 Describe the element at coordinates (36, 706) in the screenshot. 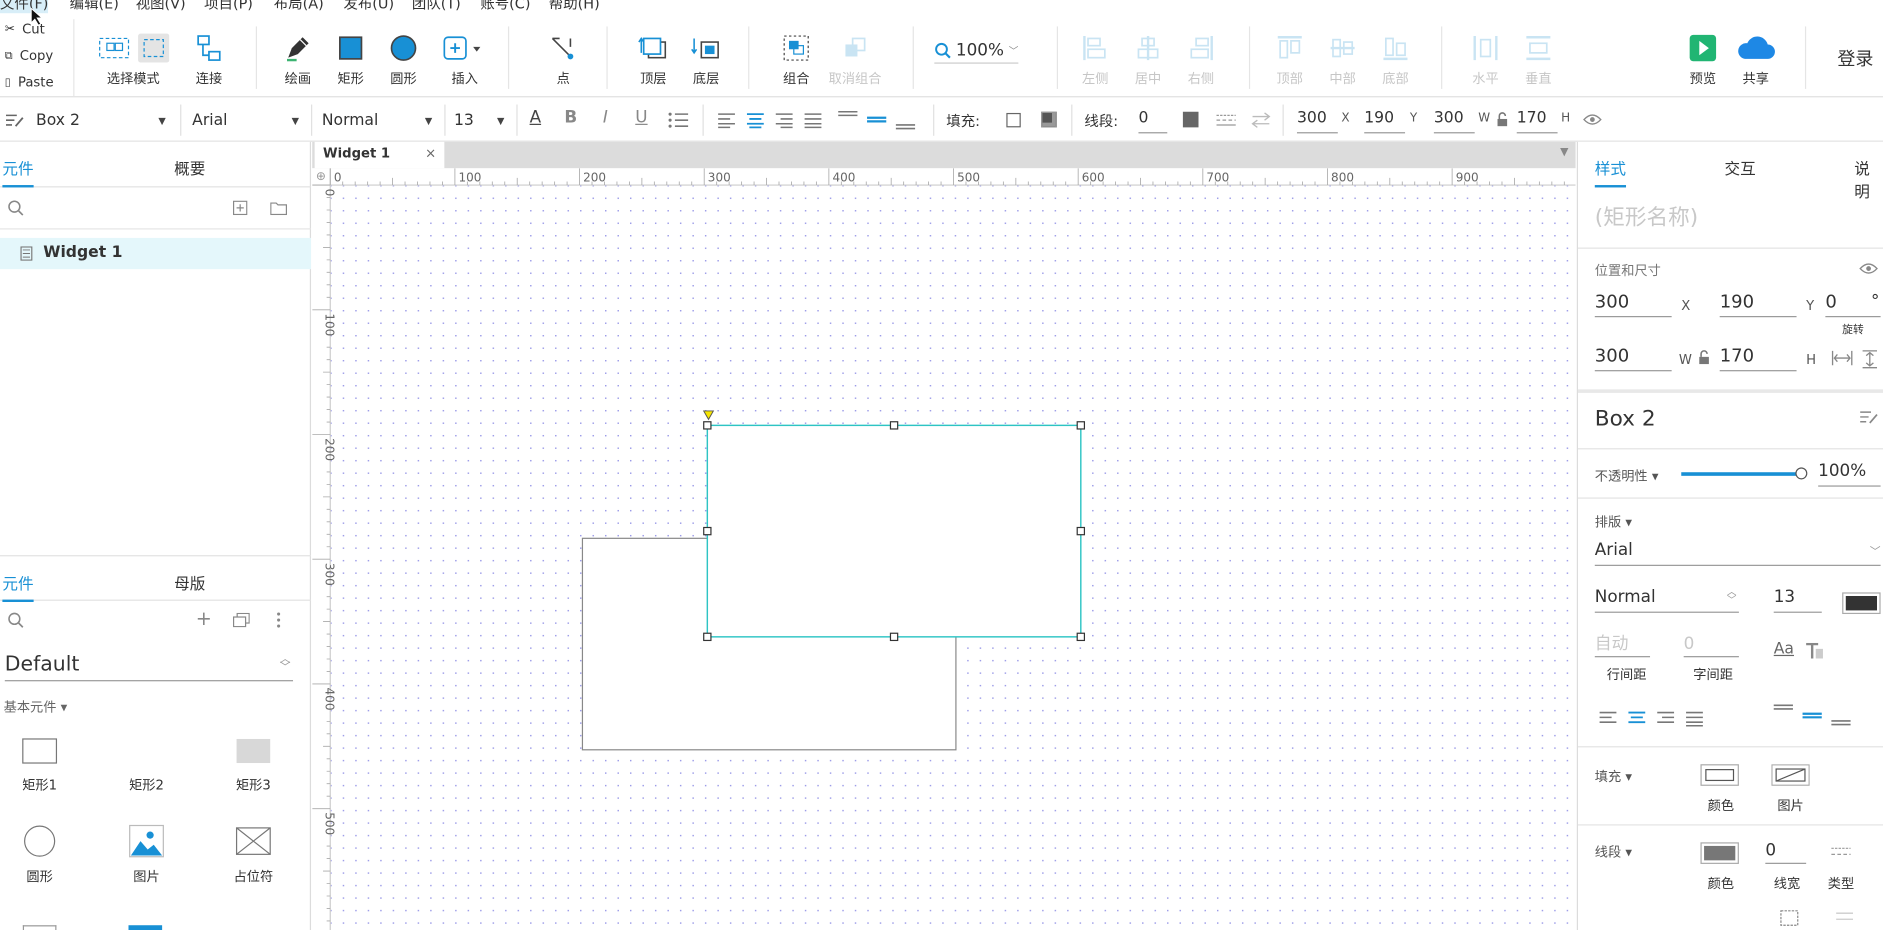

I see `category-basic-widgets: 基本元件 ▾` at that location.